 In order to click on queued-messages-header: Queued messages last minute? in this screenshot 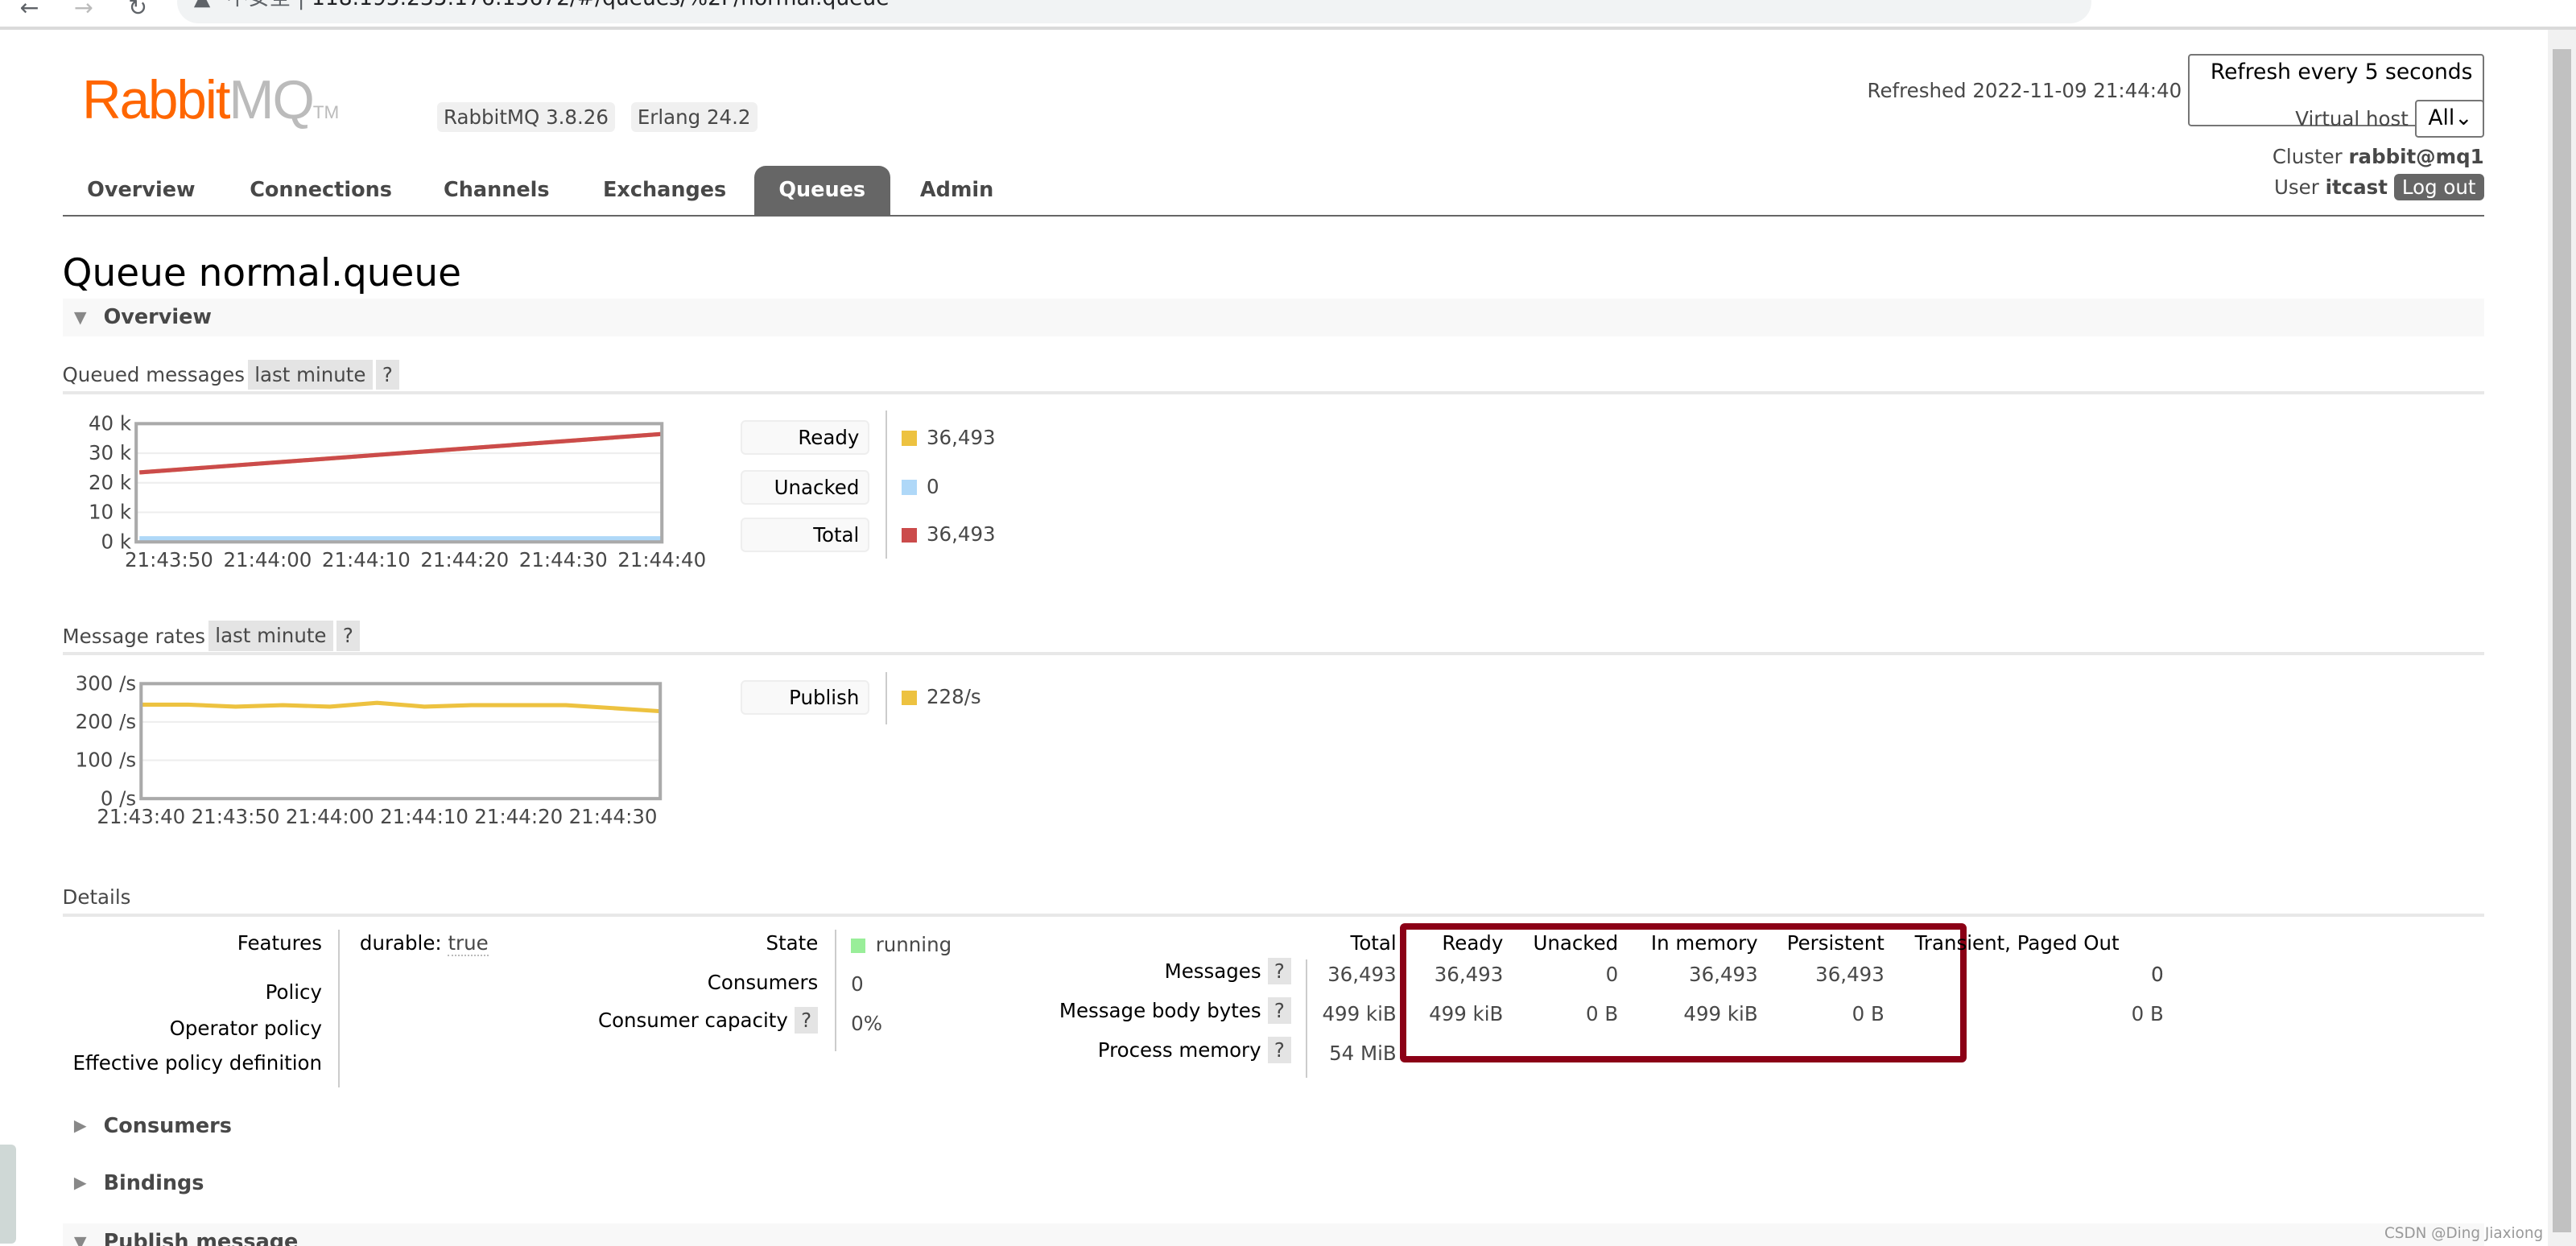, I will do `click(1273, 376)`.